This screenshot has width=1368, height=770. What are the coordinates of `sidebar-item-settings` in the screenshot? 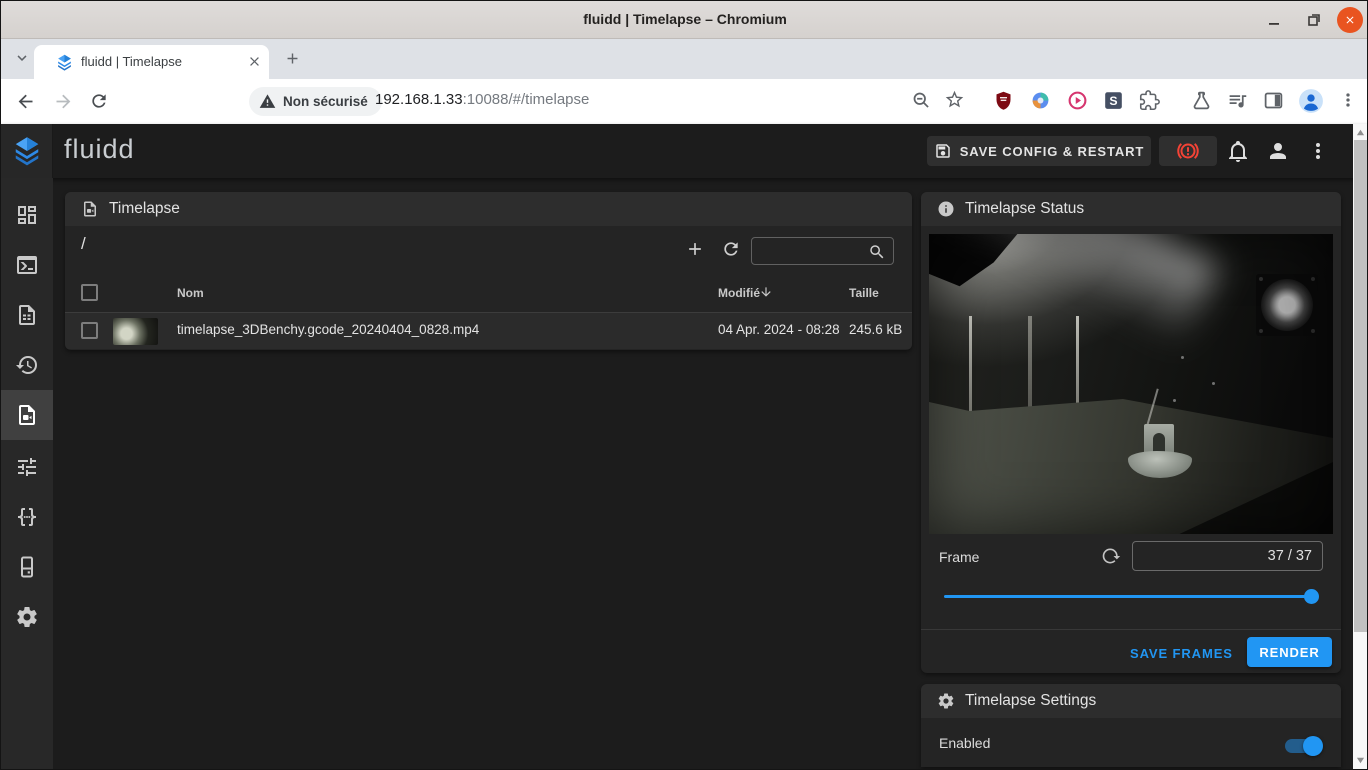 It's located at (27, 617).